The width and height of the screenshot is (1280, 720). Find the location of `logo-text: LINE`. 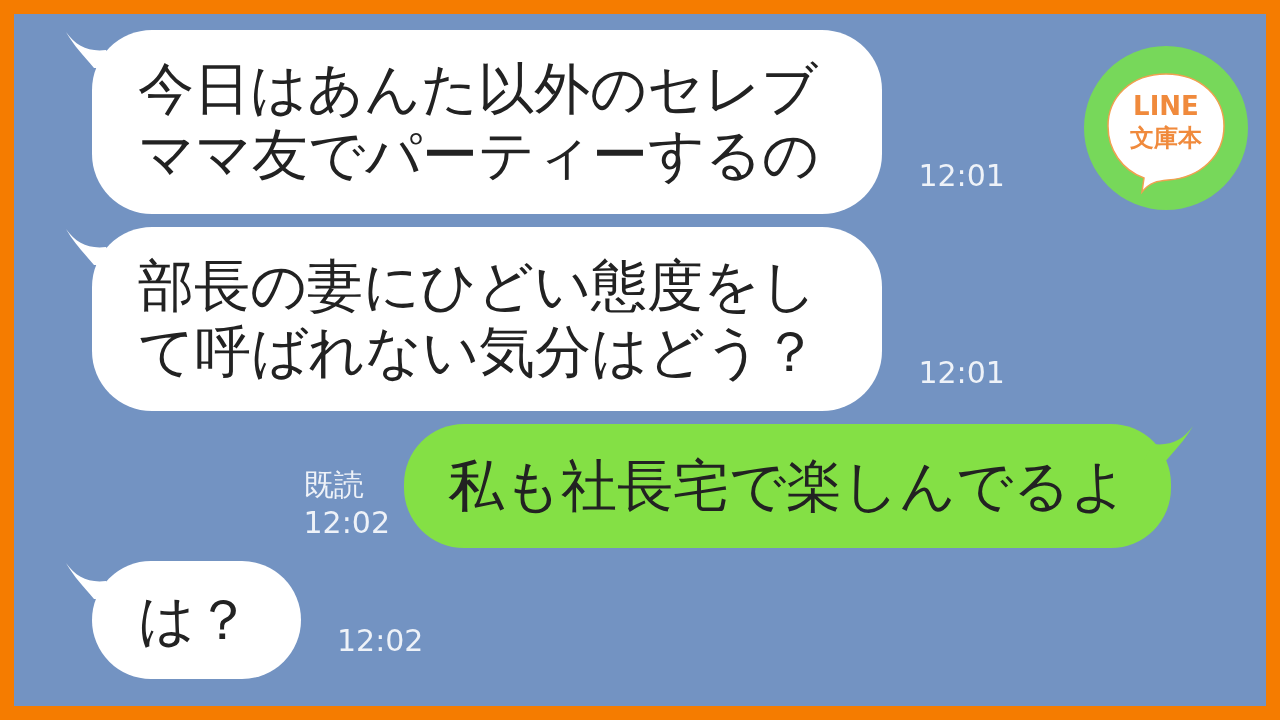

logo-text: LINE is located at coordinates (1166, 106).